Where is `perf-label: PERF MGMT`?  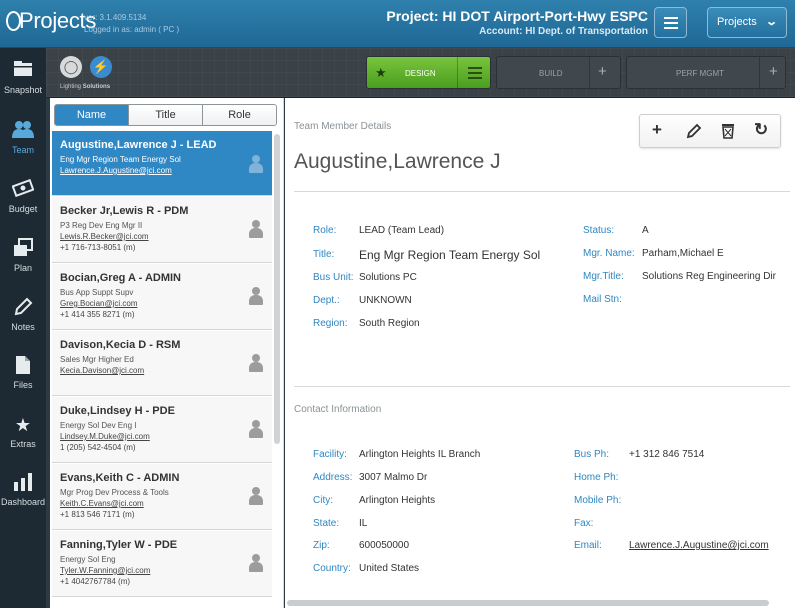 perf-label: PERF MGMT is located at coordinates (700, 73).